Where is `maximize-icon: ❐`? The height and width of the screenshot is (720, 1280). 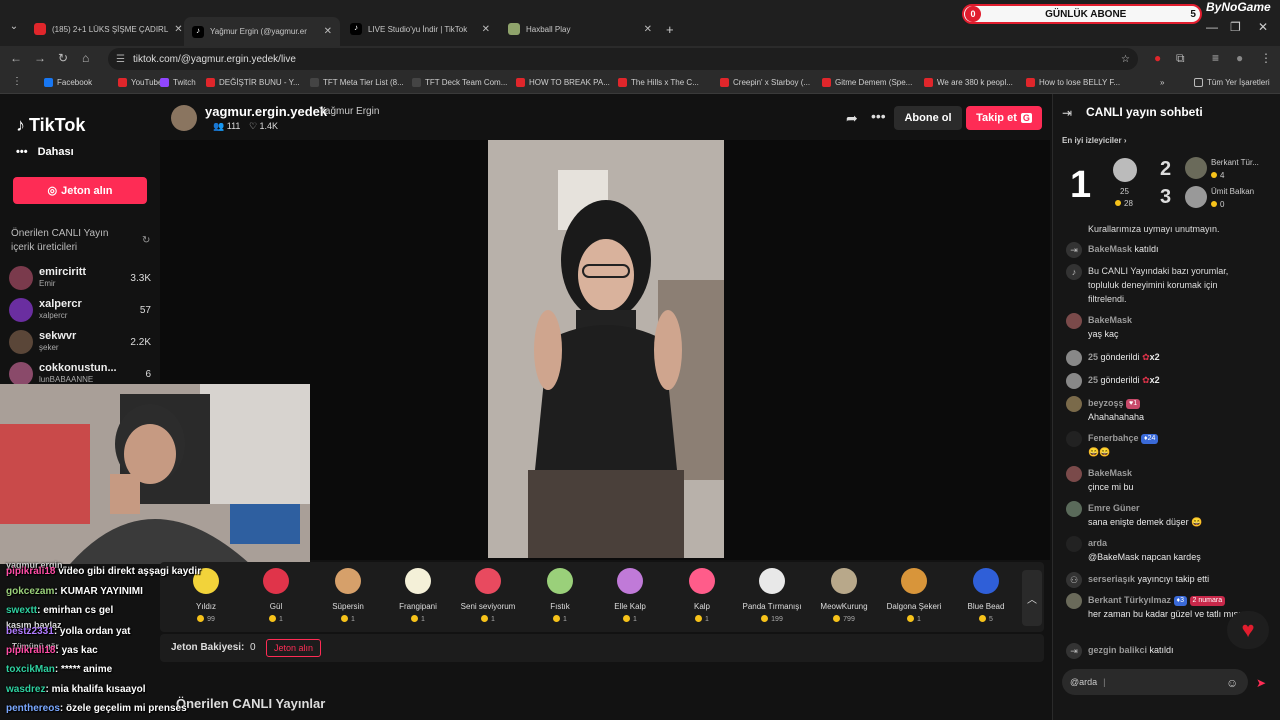
maximize-icon: ❐ is located at coordinates (1235, 27).